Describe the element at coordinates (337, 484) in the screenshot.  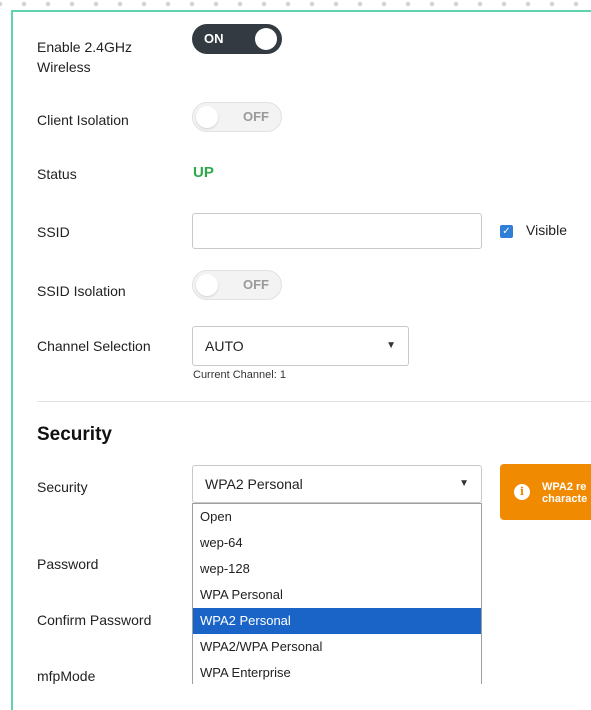
I see `security-select: WPA2 Personal ▼` at that location.